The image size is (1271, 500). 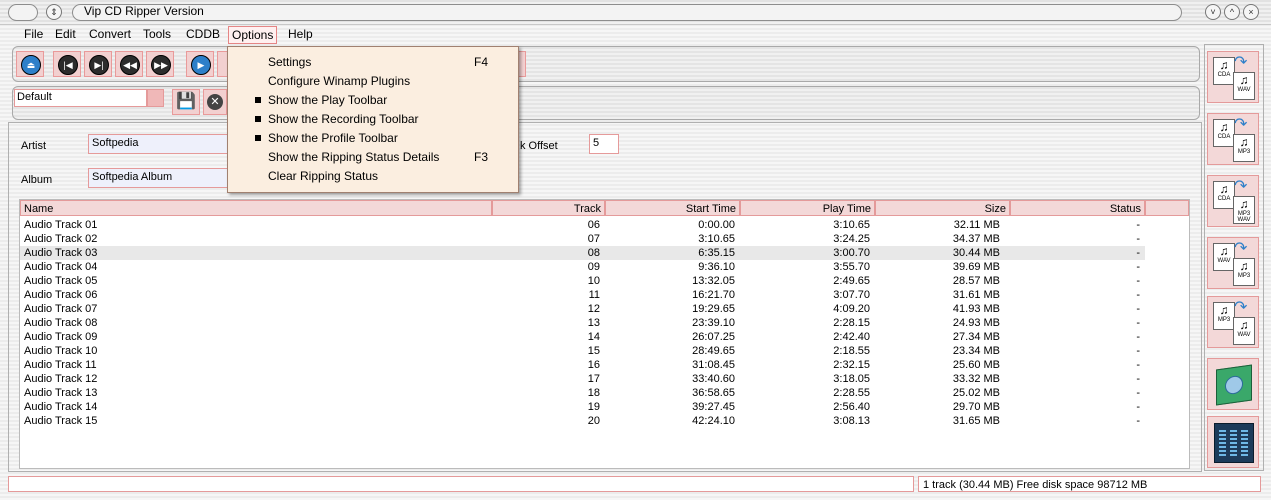 I want to click on cell-name: Audio Track 15, so click(x=61, y=421).